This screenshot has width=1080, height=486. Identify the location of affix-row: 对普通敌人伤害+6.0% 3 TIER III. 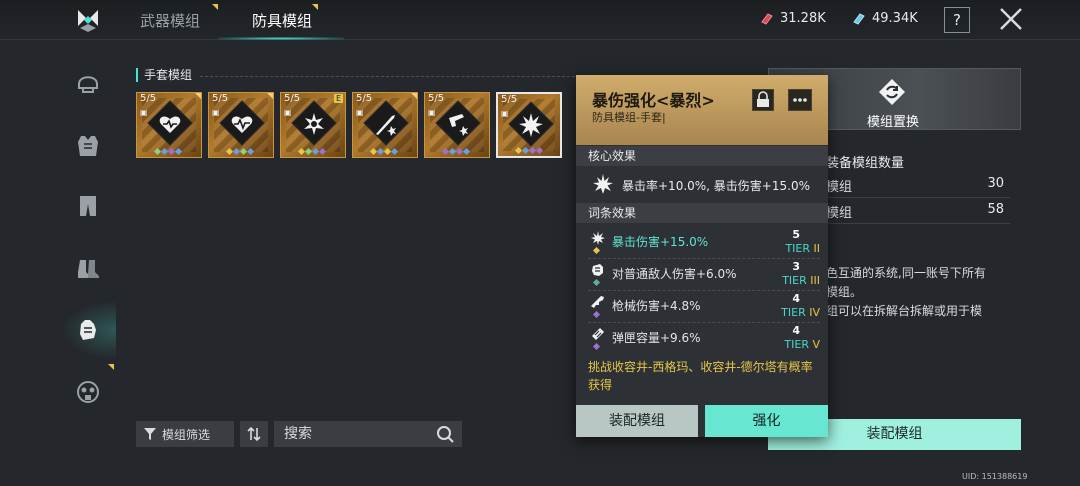
(704, 275).